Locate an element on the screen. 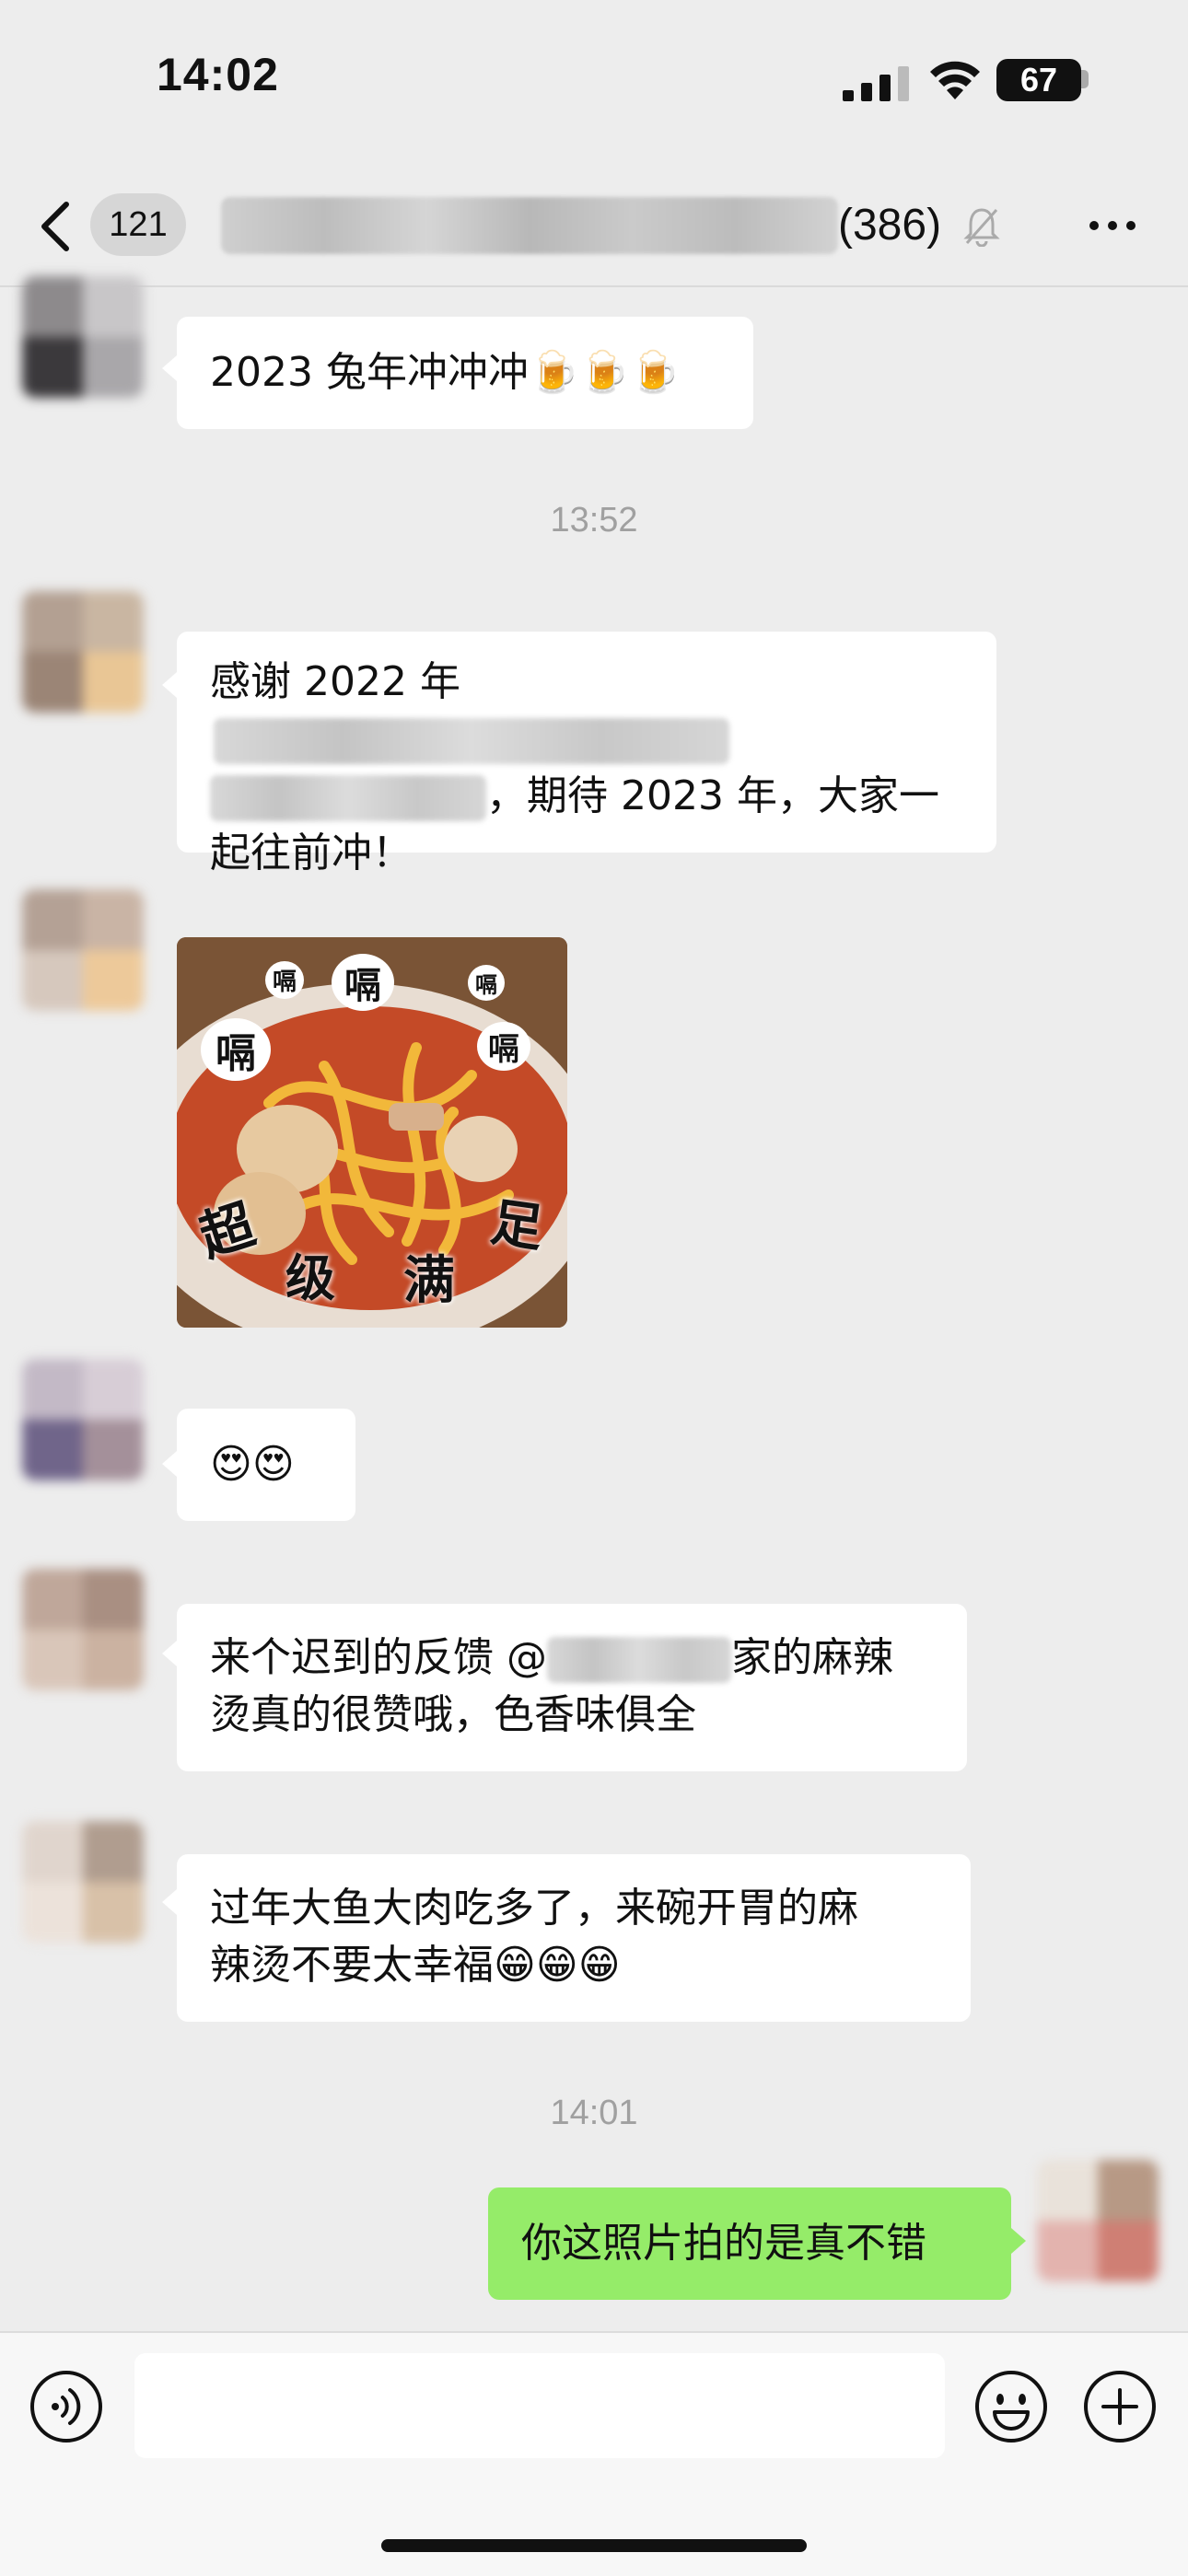 This screenshot has height=2576, width=1188. voice-icon is located at coordinates (66, 2406).